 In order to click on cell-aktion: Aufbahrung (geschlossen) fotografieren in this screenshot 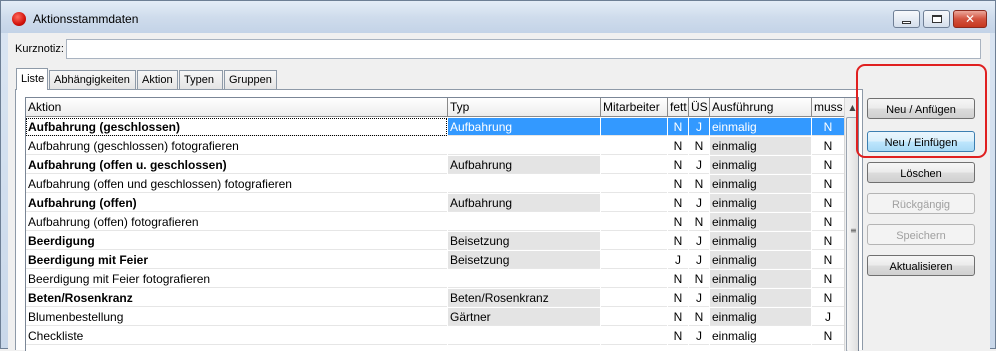, I will do `click(236, 146)`.